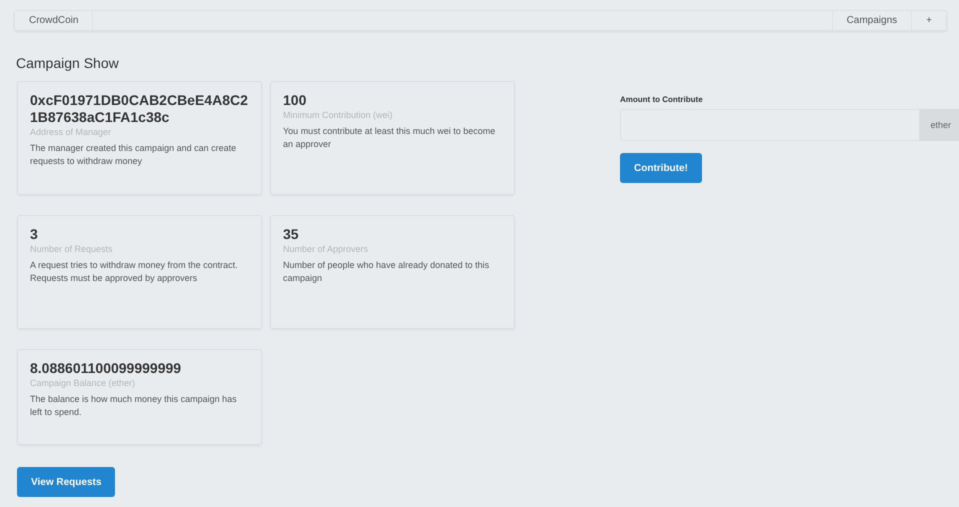  What do you see at coordinates (134, 406) in the screenshot?
I see `card-description: The balance is how much money this campaign has left to spend.` at bounding box center [134, 406].